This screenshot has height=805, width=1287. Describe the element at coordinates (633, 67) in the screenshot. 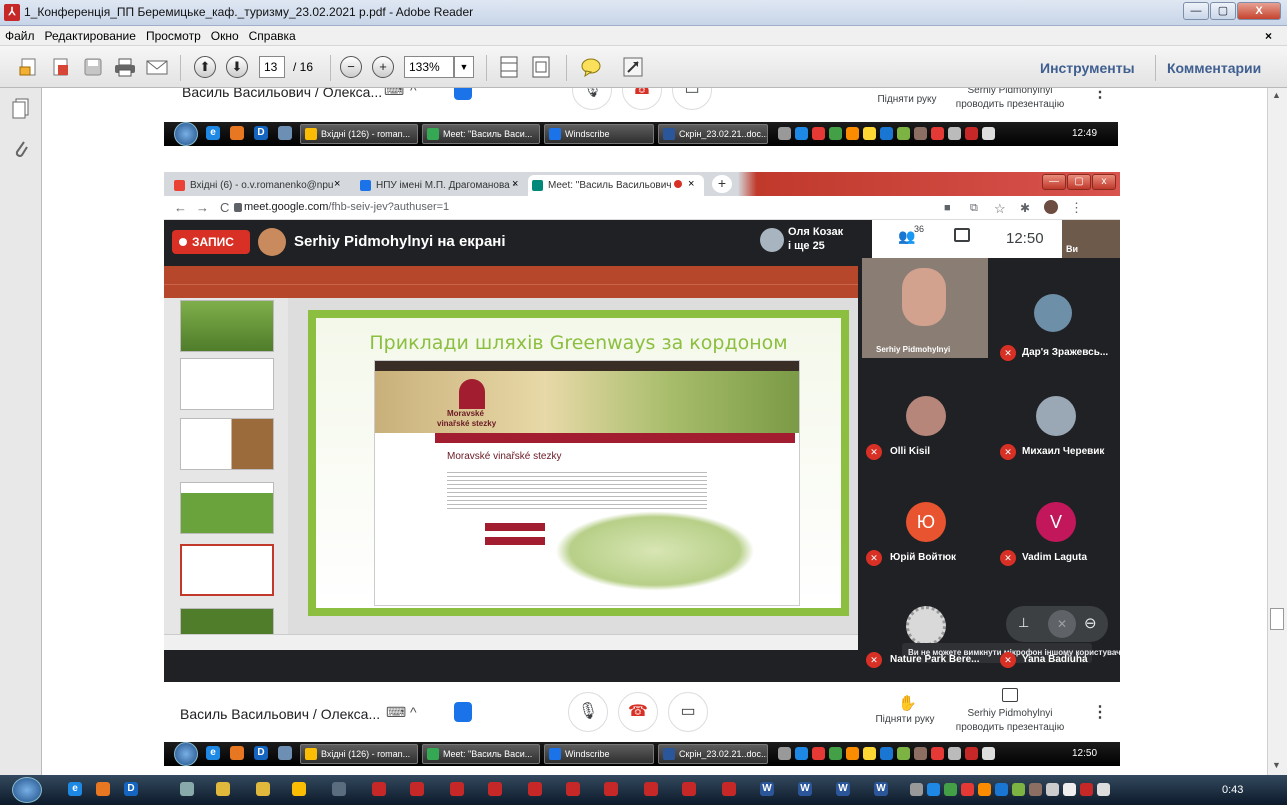

I see `full-screen-icon` at that location.